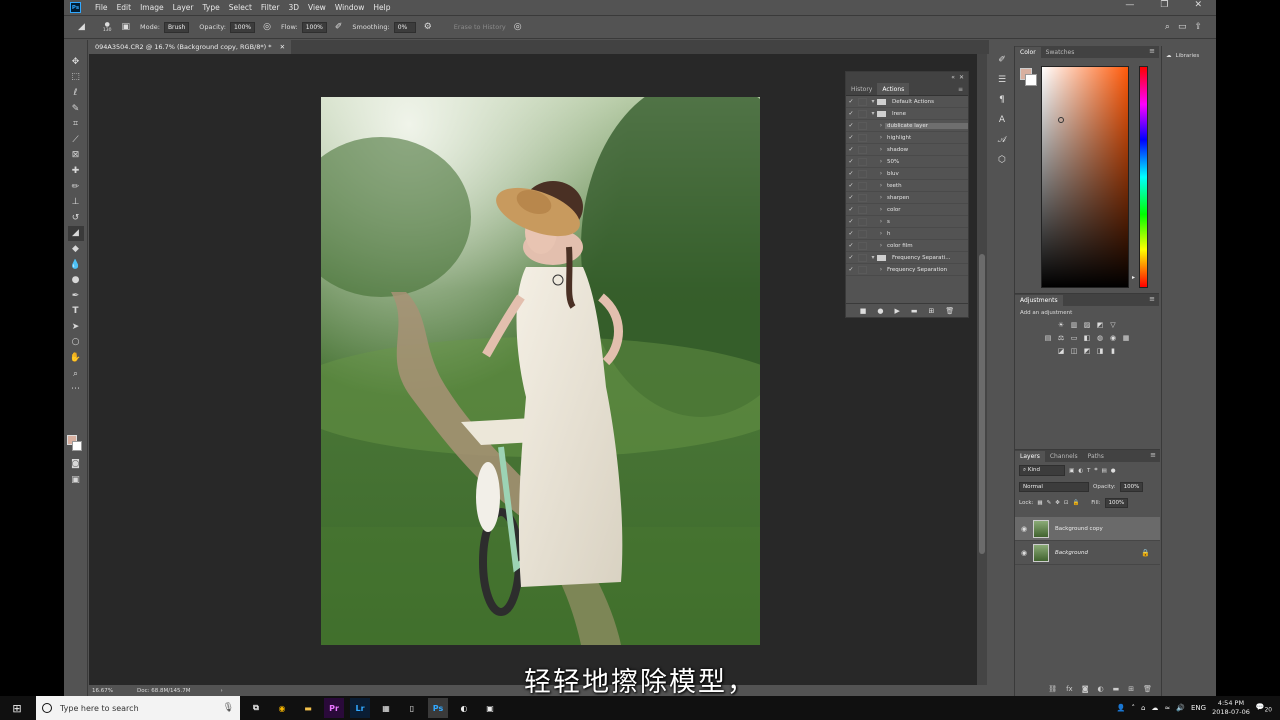  What do you see at coordinates (907, 150) in the screenshot?
I see `action-row: ✓ › shadow` at bounding box center [907, 150].